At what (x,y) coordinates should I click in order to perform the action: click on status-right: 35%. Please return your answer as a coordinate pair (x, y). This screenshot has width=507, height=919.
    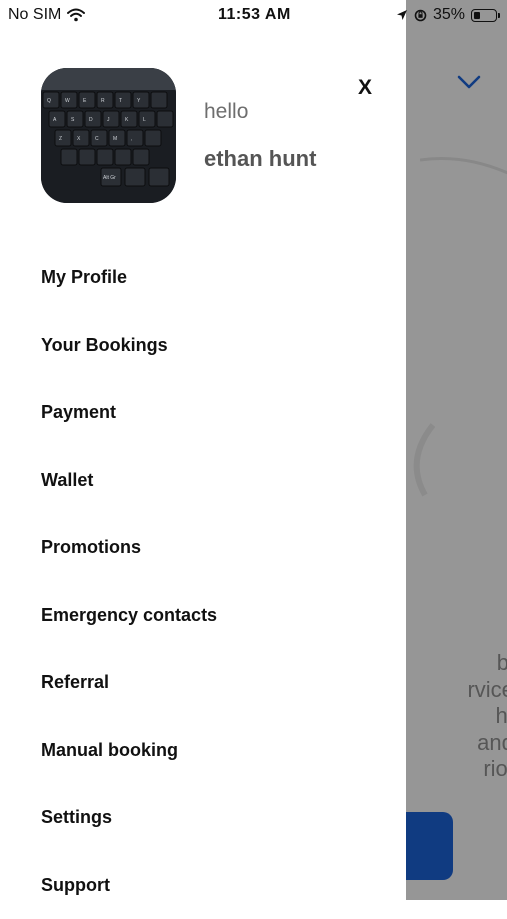
    Looking at the image, I should click on (446, 15).